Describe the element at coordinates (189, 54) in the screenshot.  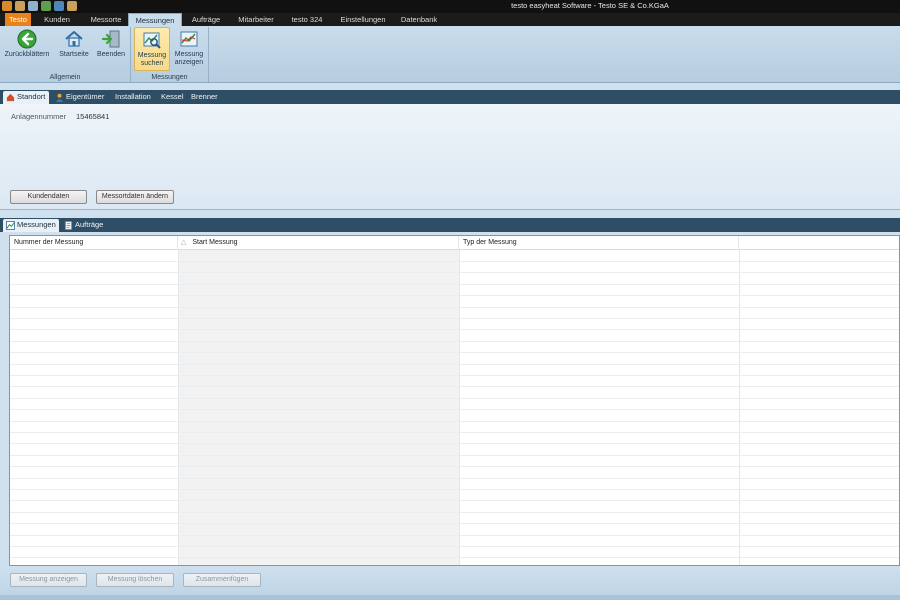
I see `show-measurement-label-1: Messung` at that location.